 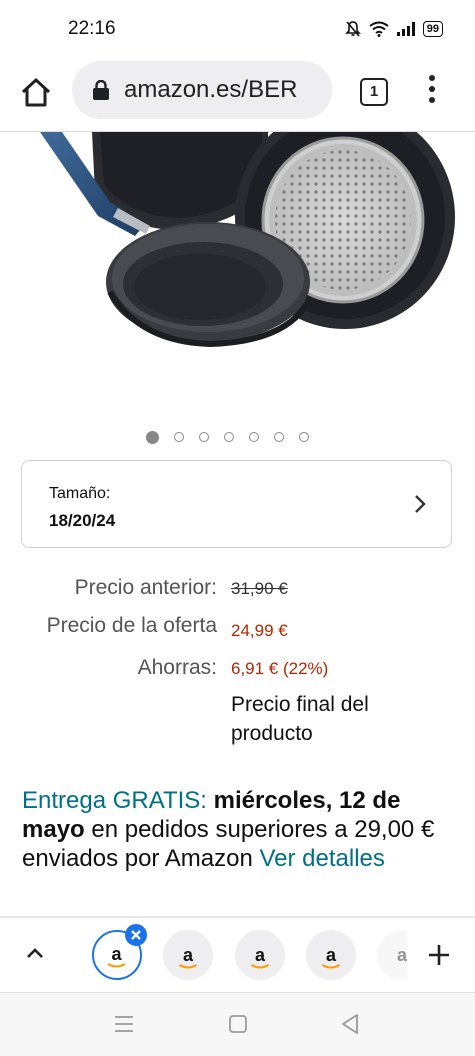 What do you see at coordinates (352, 29) in the screenshot?
I see `mute-icon` at bounding box center [352, 29].